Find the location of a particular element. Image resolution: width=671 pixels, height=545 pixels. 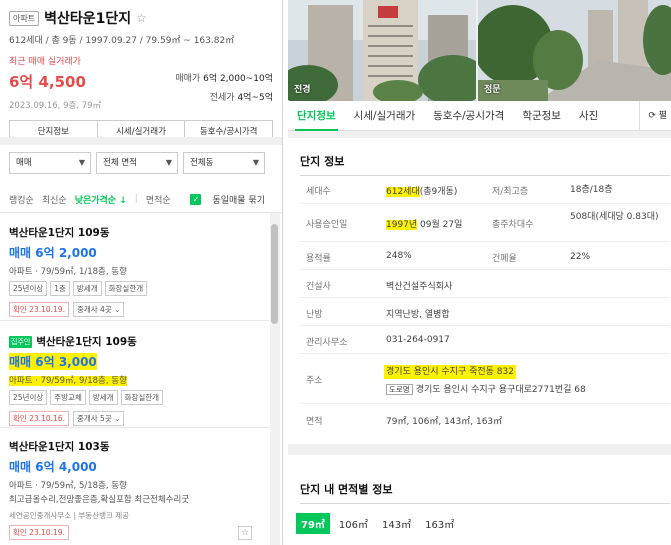

building-select: 전체동 ▼ is located at coordinates (224, 163).